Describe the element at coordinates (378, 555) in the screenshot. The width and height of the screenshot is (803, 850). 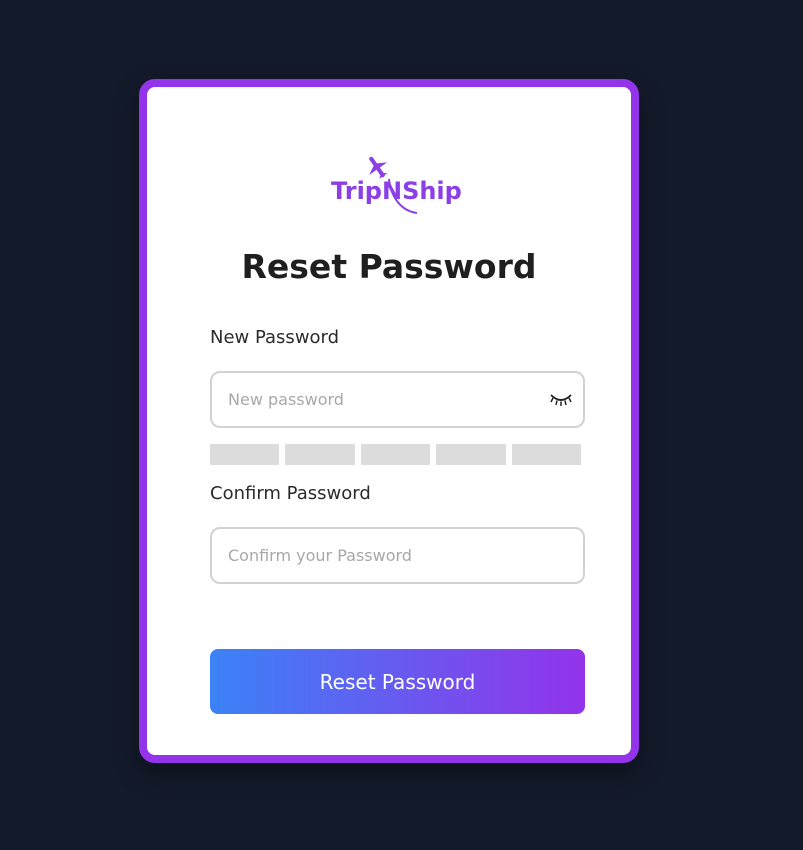
I see `confirm-password-input` at that location.